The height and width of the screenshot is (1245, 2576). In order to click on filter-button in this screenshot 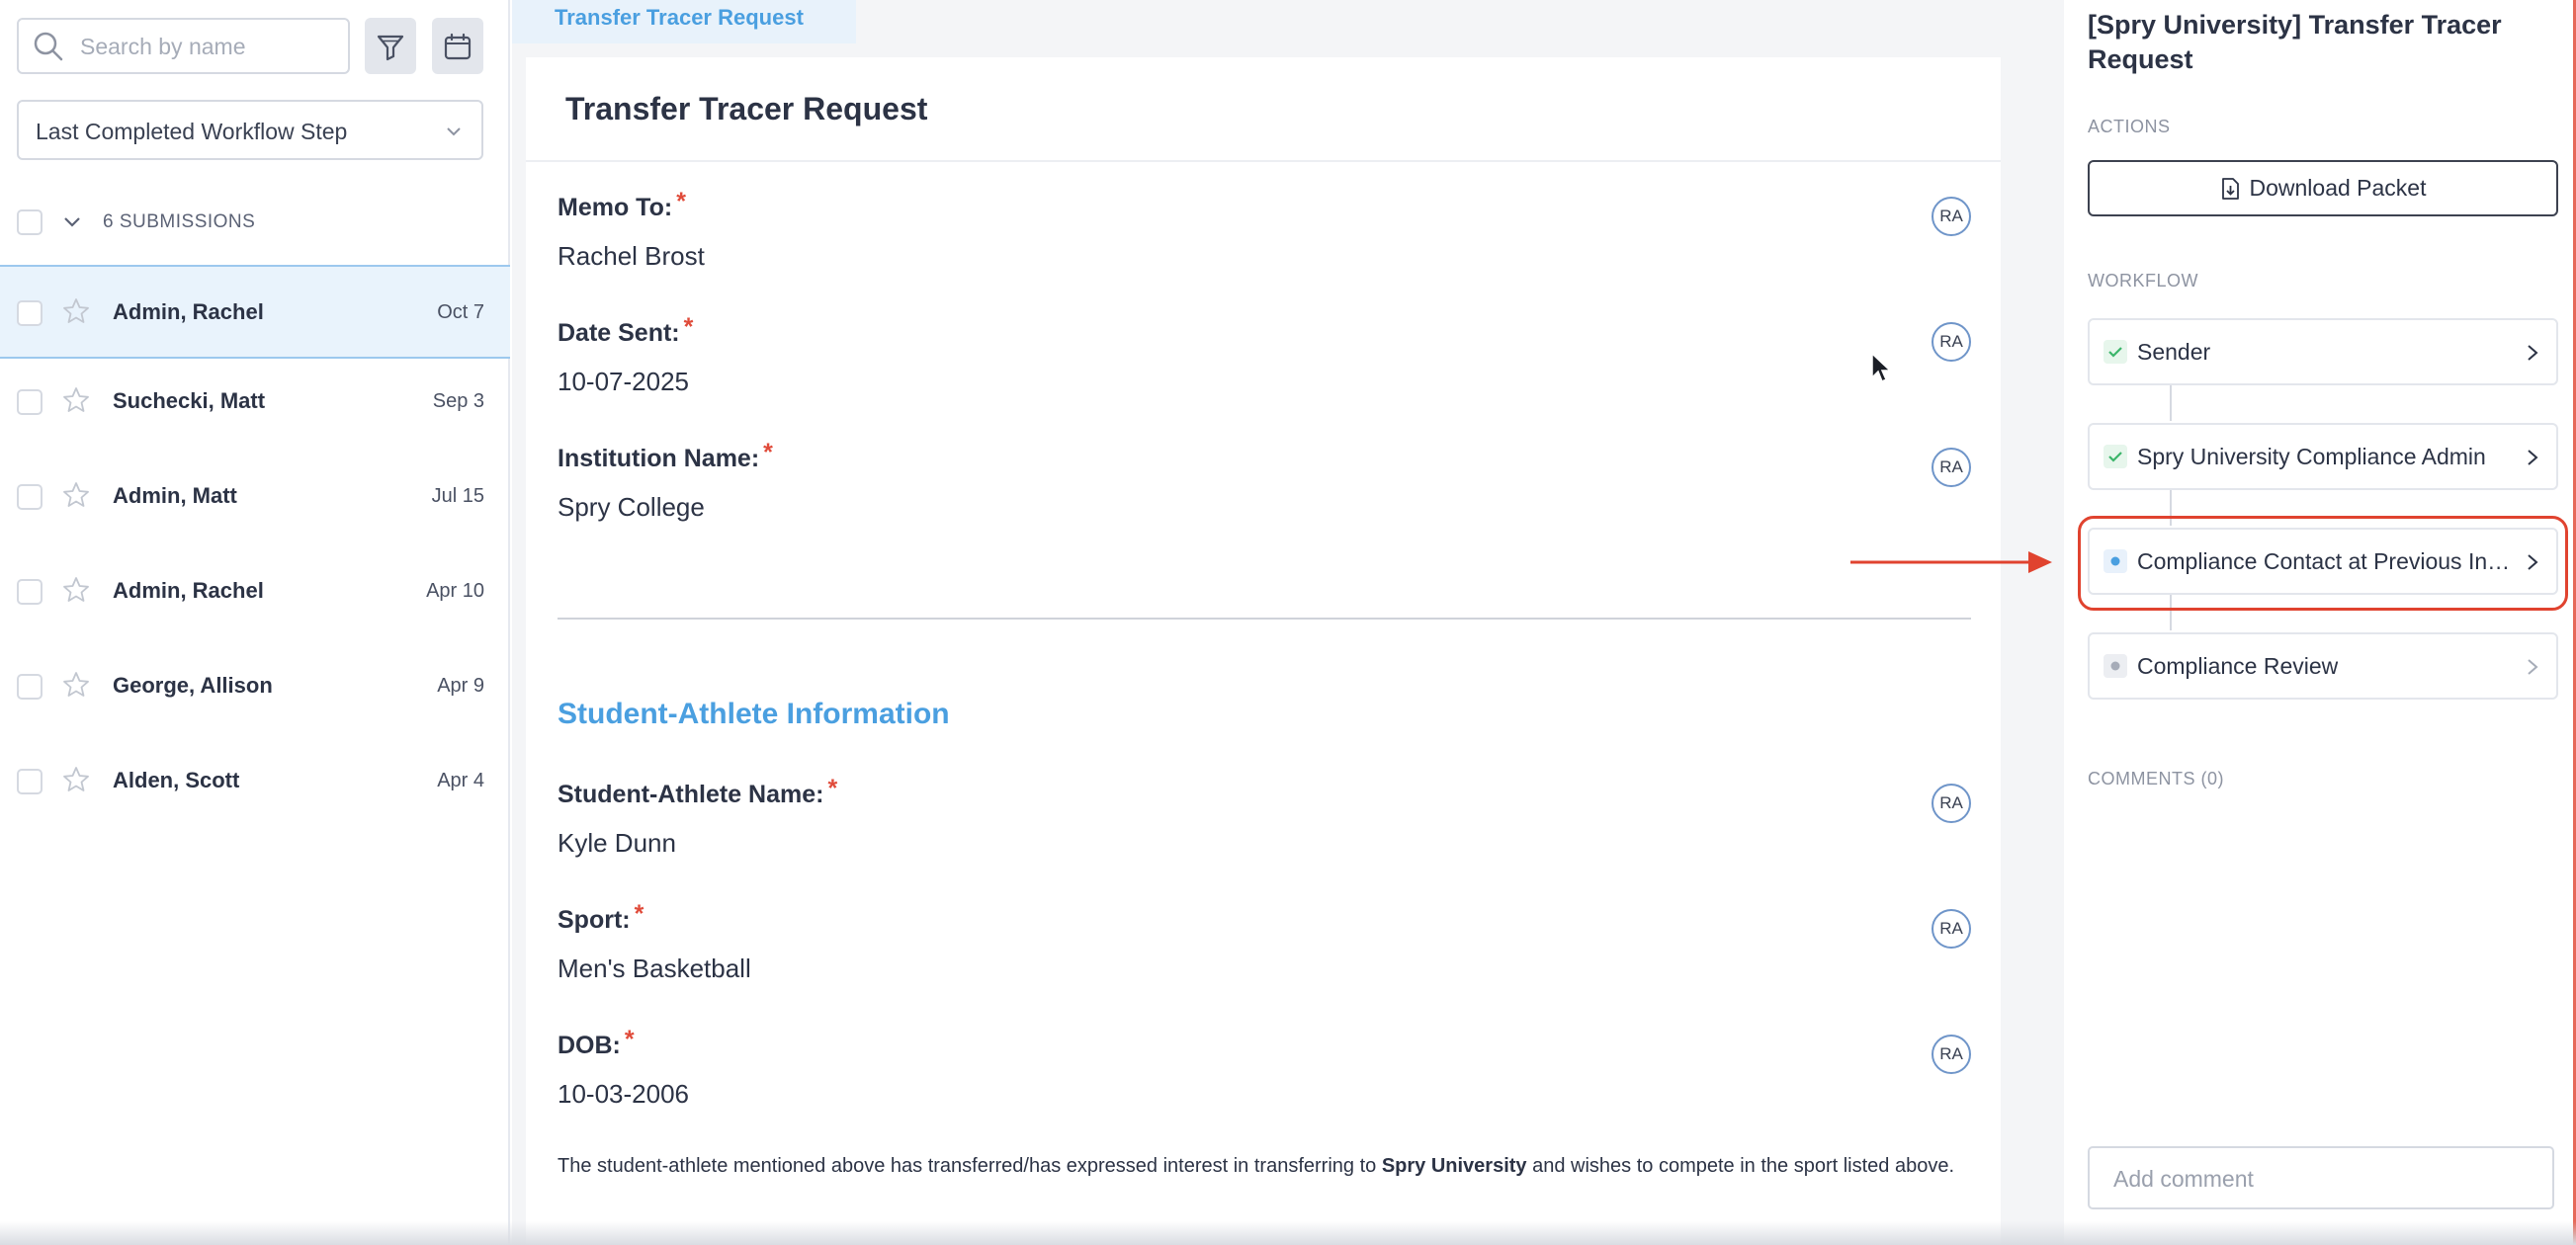, I will do `click(390, 46)`.